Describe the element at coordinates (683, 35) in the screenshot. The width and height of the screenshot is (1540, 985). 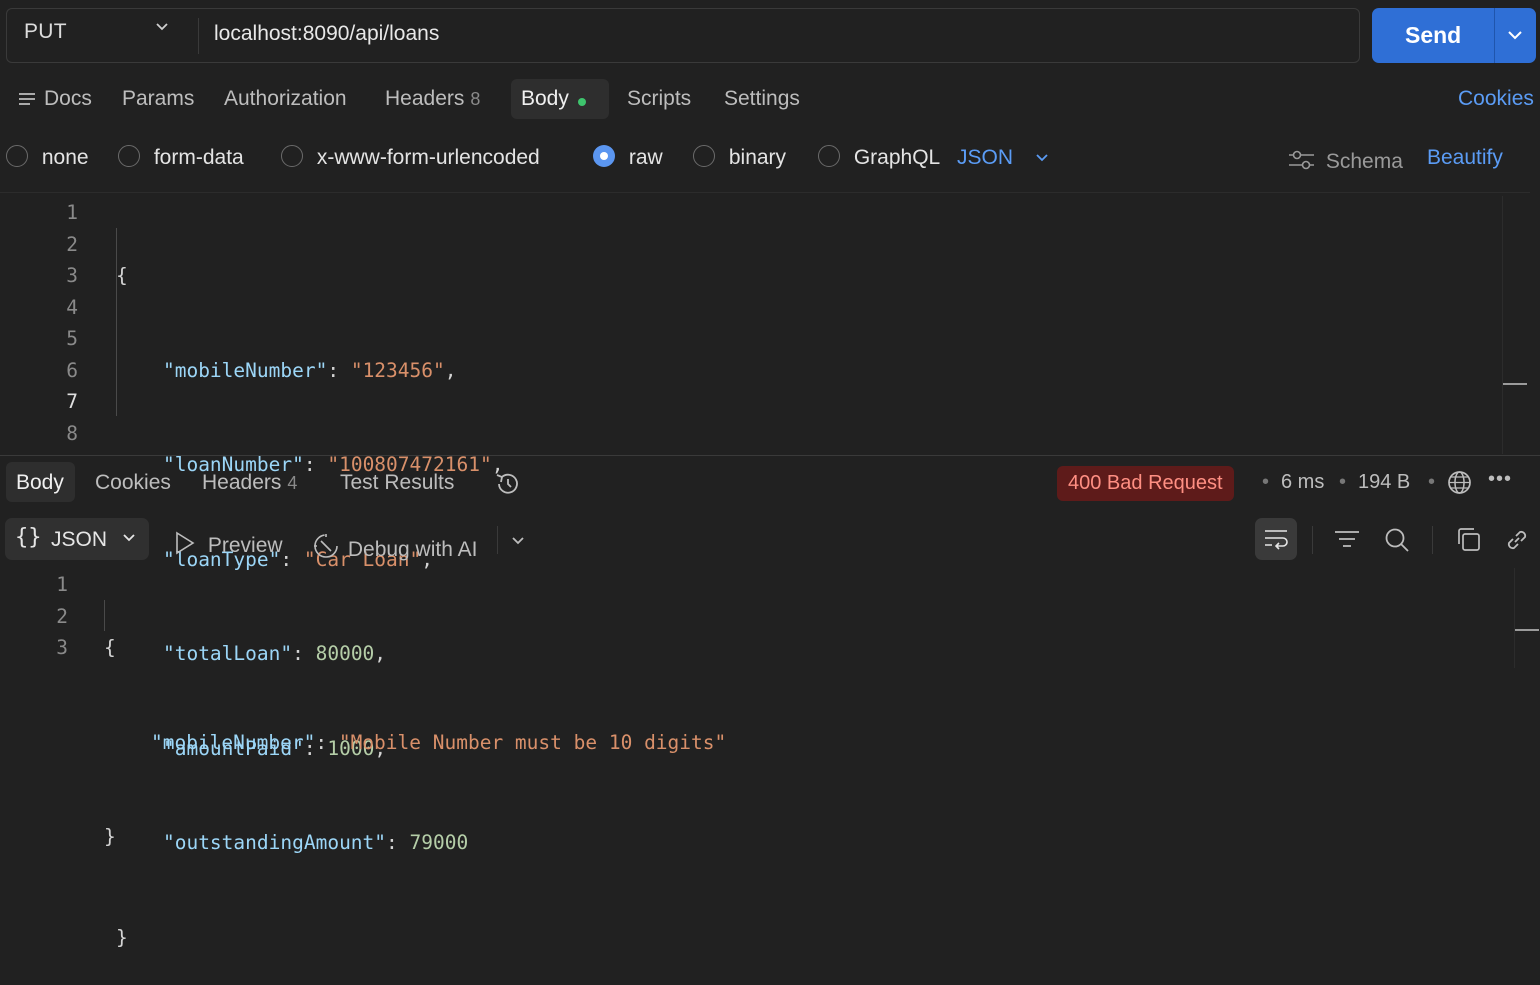
I see `url-bar` at that location.